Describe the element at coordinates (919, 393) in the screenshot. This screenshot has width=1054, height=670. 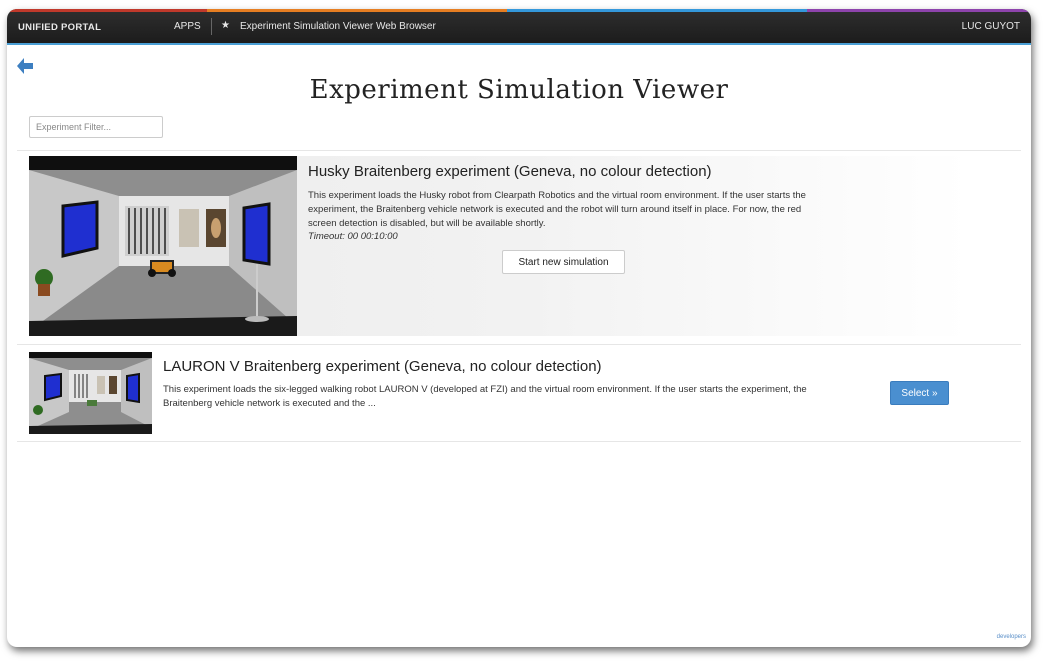
I see `select-experiment-button: Select »` at that location.